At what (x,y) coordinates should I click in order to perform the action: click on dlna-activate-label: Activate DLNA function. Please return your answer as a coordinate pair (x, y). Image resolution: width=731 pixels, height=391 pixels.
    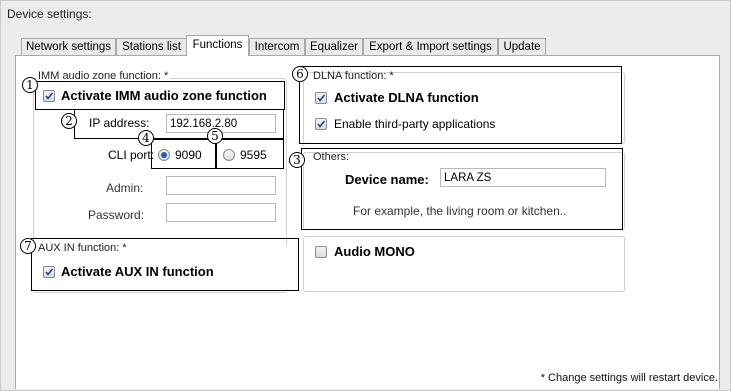
    Looking at the image, I should click on (406, 97).